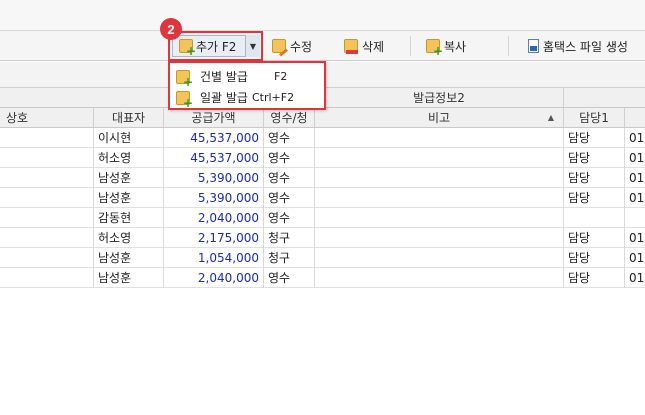 This screenshot has width=645, height=415. Describe the element at coordinates (585, 46) in the screenshot. I see `hometax-label: 홈택스 파일 생성` at that location.